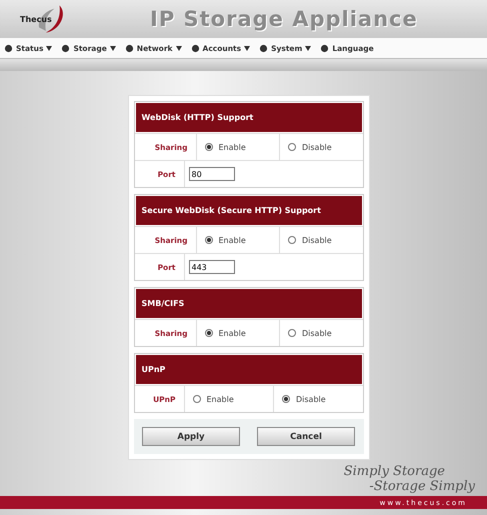 This screenshot has height=515, width=487. Describe the element at coordinates (50, 19) in the screenshot. I see `logo: Thecus` at that location.